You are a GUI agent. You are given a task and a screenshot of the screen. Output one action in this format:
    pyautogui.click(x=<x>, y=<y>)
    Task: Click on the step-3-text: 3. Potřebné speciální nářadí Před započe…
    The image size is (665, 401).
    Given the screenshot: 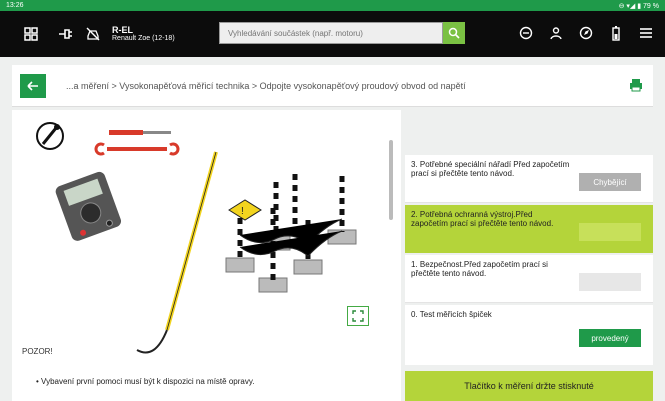 What is the action you would take?
    pyautogui.click(x=490, y=169)
    